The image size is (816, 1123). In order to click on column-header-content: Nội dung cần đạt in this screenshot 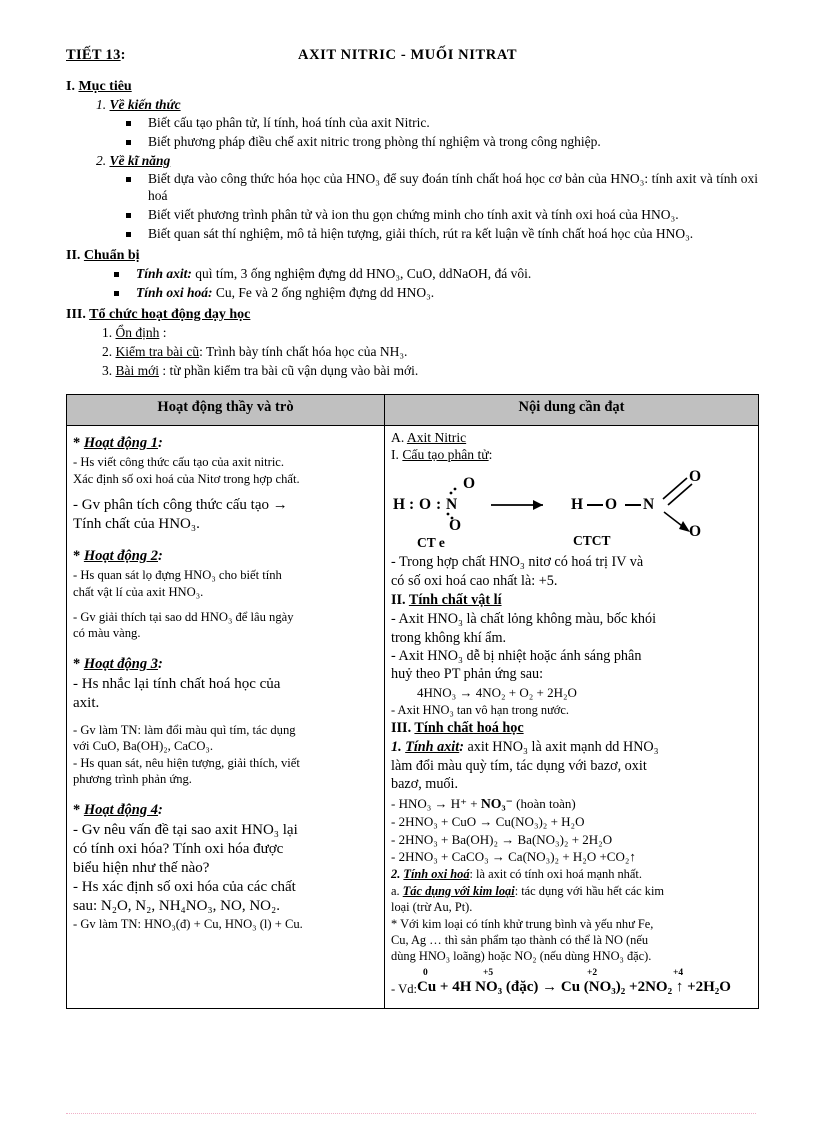, I will do `click(571, 410)`.